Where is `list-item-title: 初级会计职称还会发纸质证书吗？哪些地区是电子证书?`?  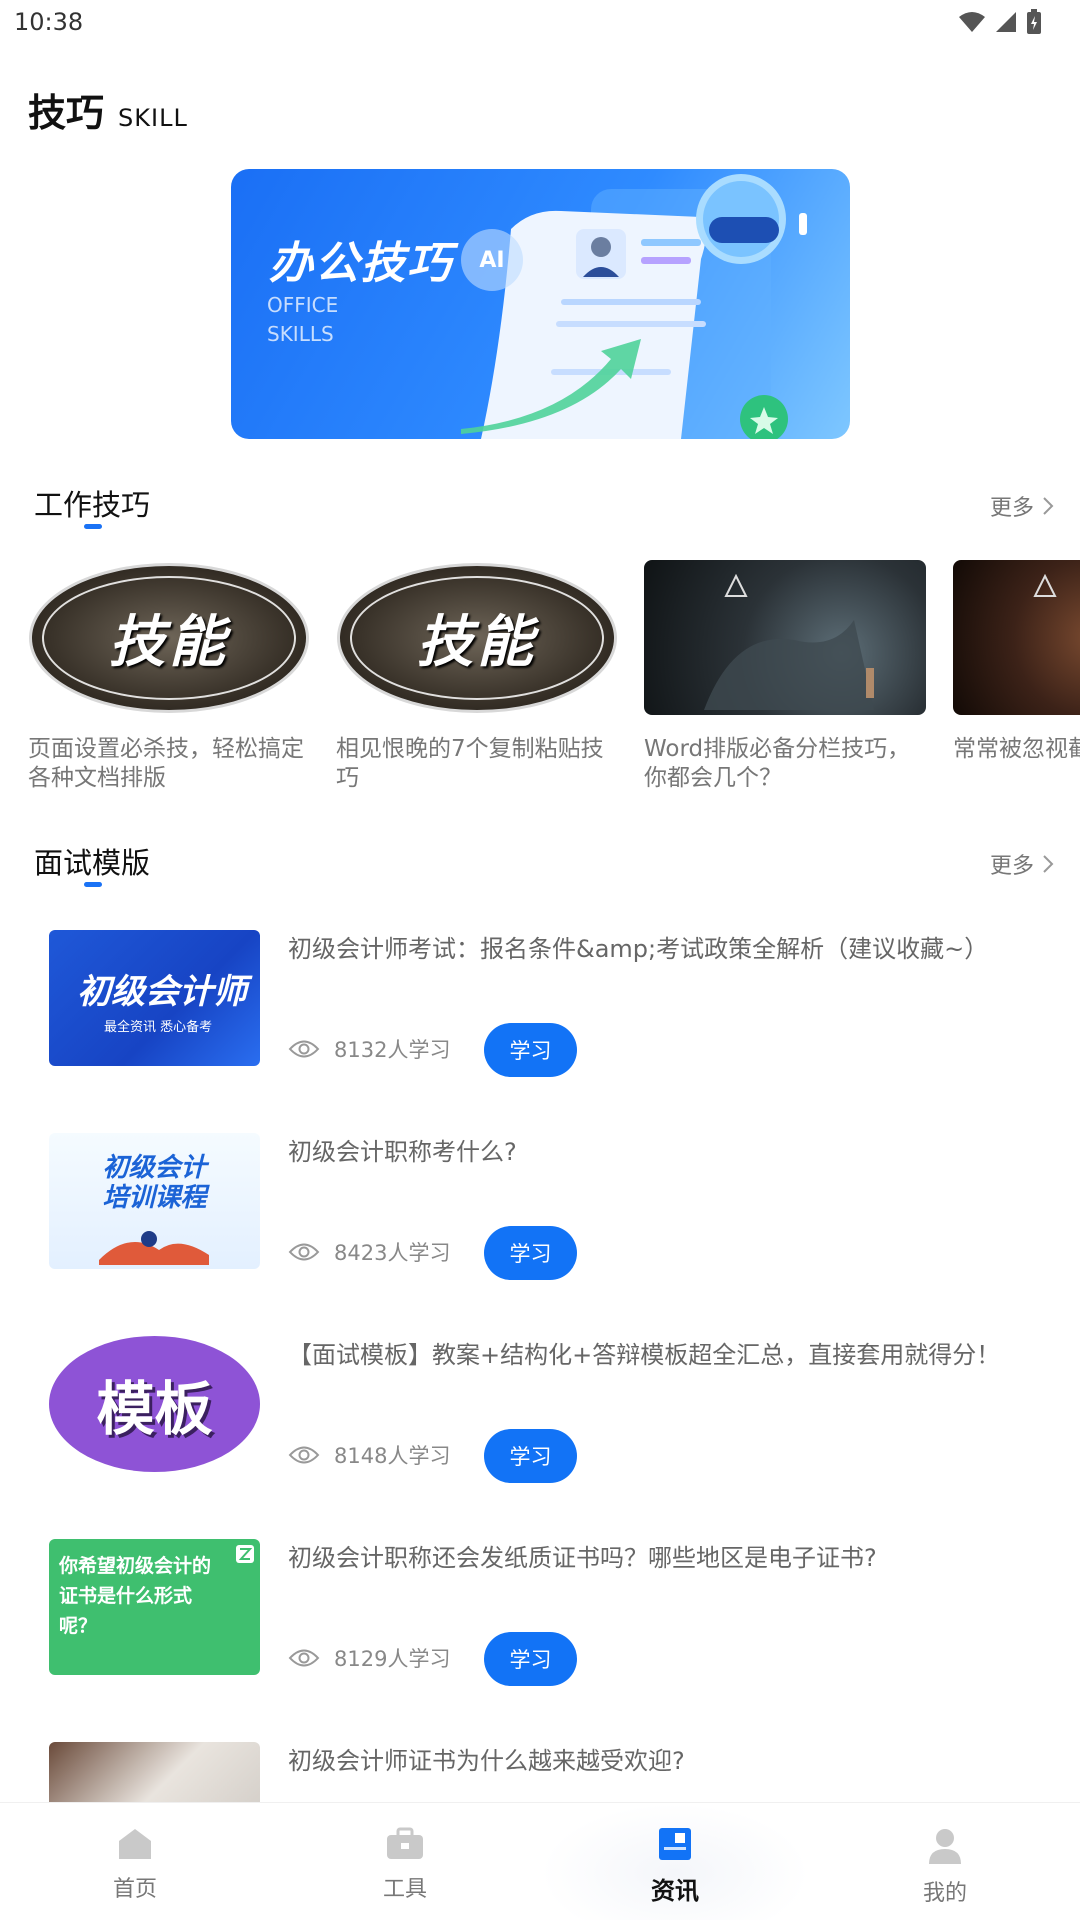 list-item-title: 初级会计职称还会发纸质证书吗？哪些地区是电子证书? is located at coordinates (582, 1558).